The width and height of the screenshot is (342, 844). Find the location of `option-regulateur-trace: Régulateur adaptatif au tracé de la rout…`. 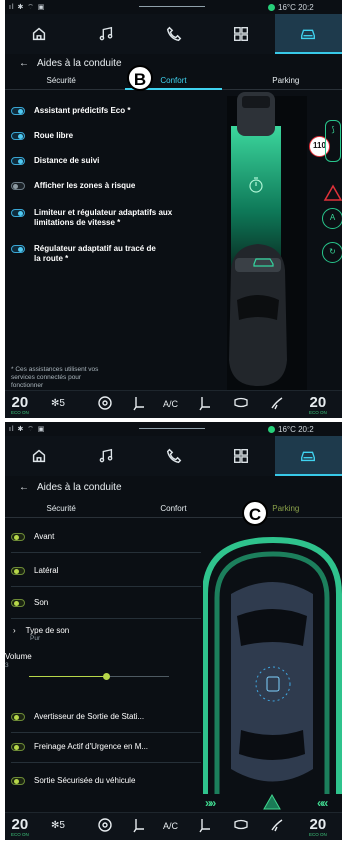

option-regulateur-trace: Régulateur adaptatif au tracé de la rout… is located at coordinates (86, 254).